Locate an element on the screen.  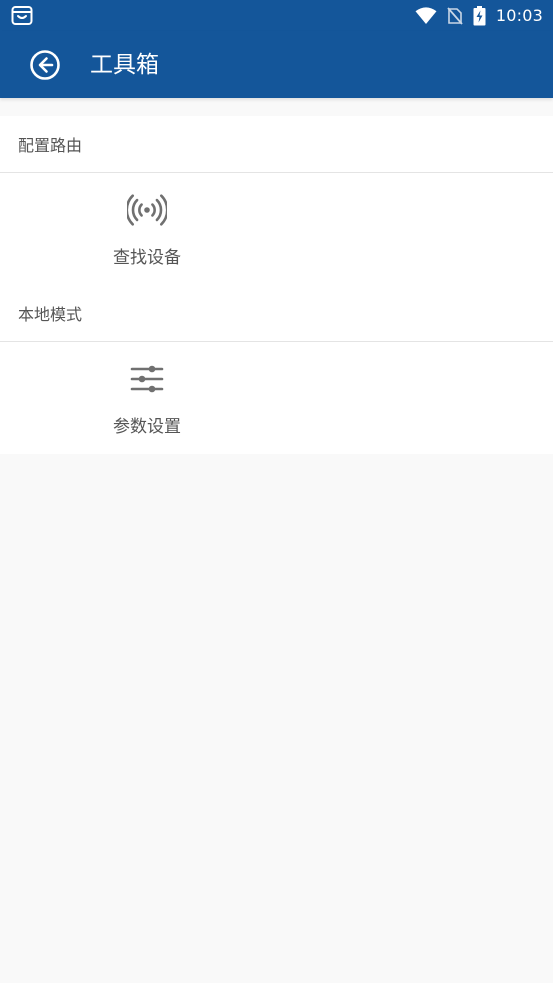
back-arrow-circle-icon is located at coordinates (45, 65).